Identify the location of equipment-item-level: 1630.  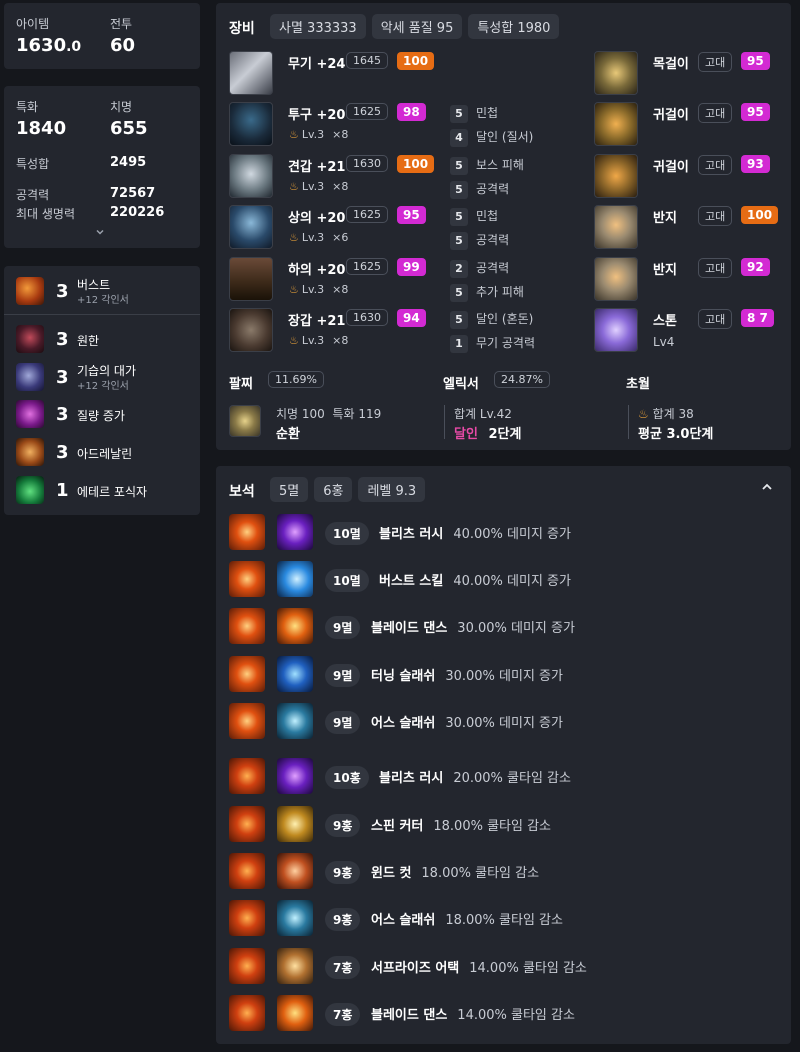
(367, 163).